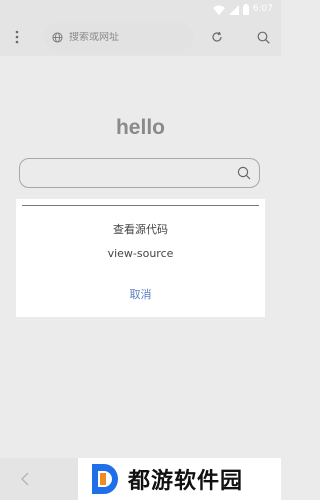 The image size is (320, 500). Describe the element at coordinates (140, 205) in the screenshot. I see `dialog-divider` at that location.